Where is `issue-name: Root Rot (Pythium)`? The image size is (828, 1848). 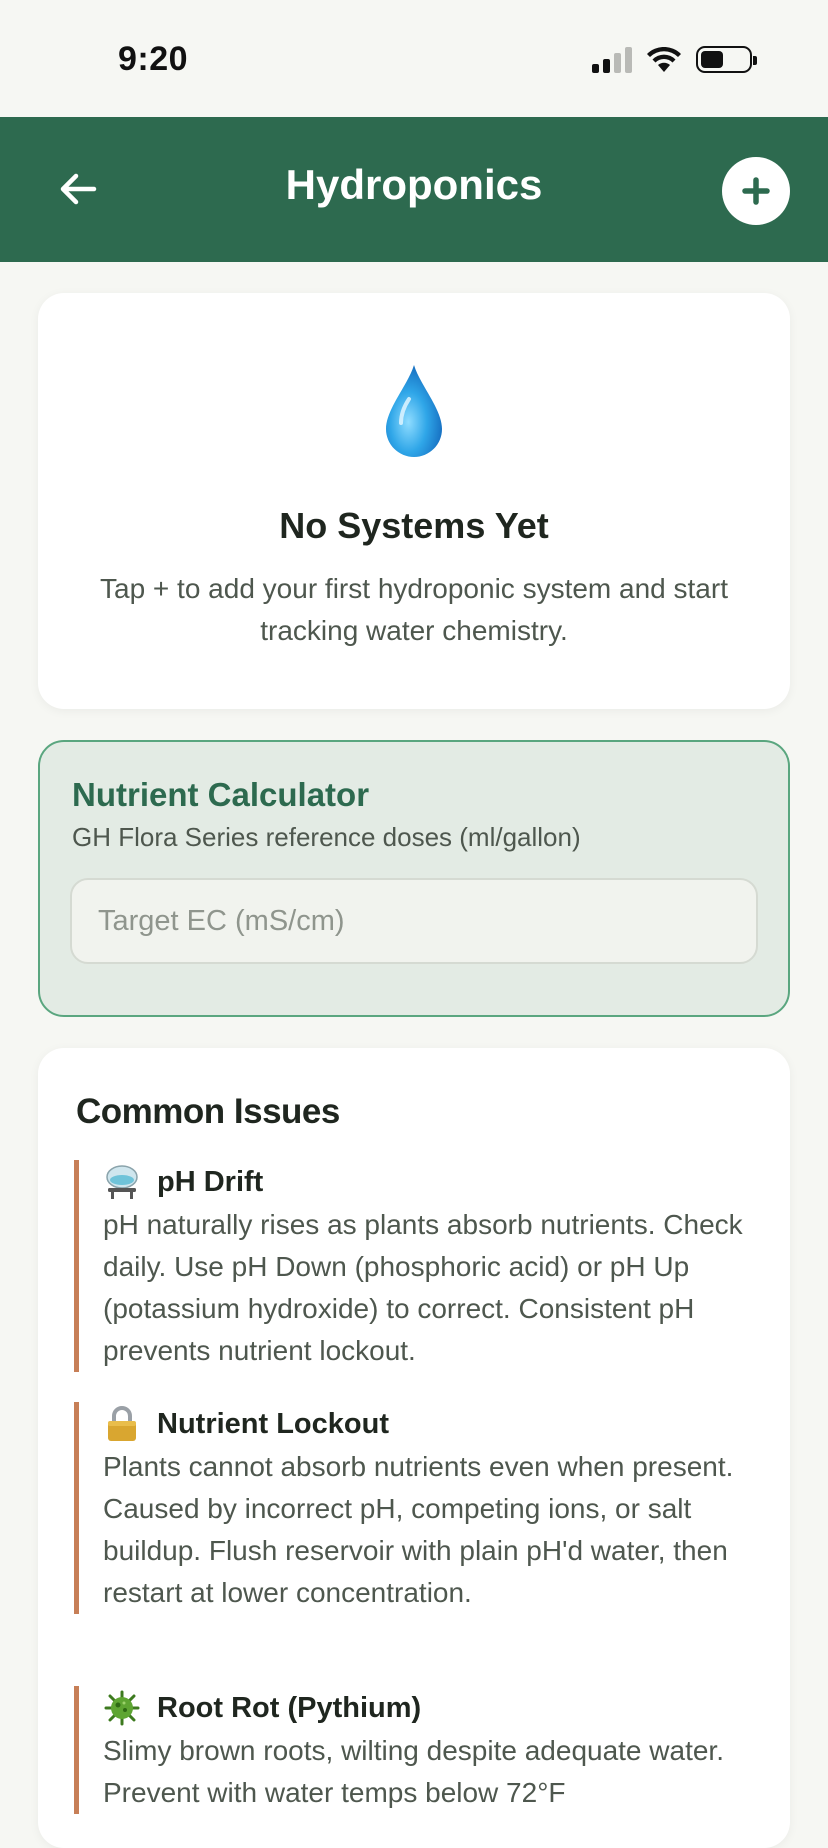
issue-name: Root Rot (Pythium) is located at coordinates (289, 1707).